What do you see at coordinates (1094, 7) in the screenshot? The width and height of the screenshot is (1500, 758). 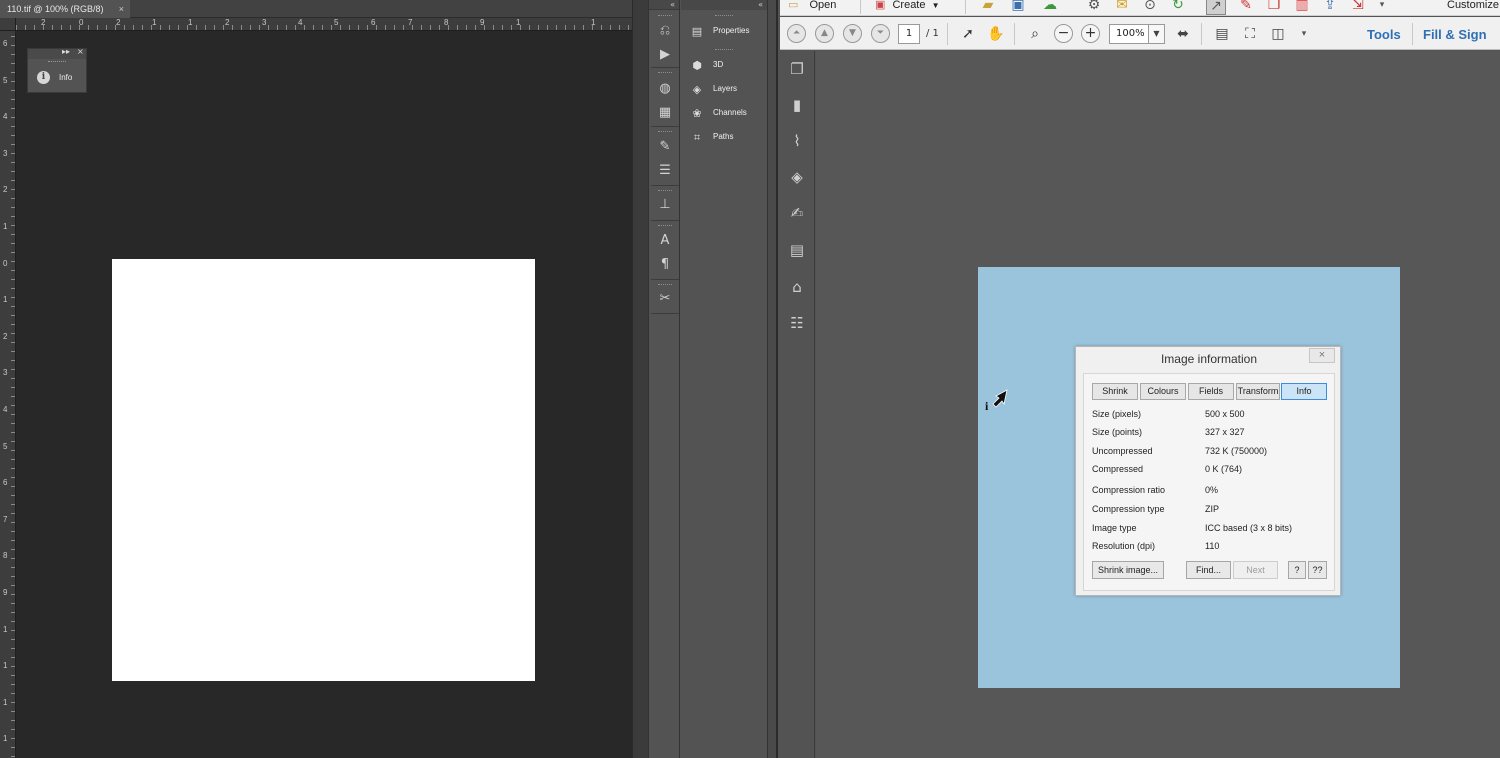 I see `gear-icon: ⚙` at bounding box center [1094, 7].